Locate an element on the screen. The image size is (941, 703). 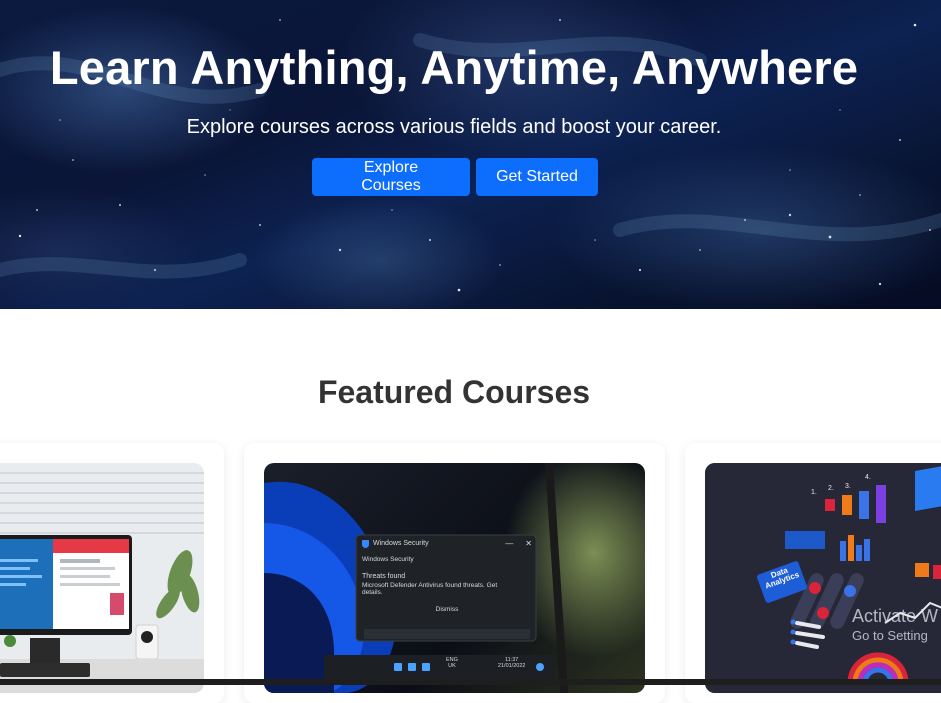
shield-icon is located at coordinates (365, 543).